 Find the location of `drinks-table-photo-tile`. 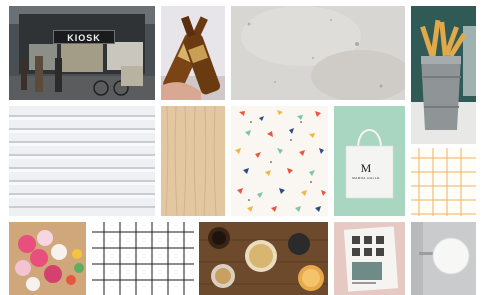

drinks-table-photo-tile is located at coordinates (263, 258).